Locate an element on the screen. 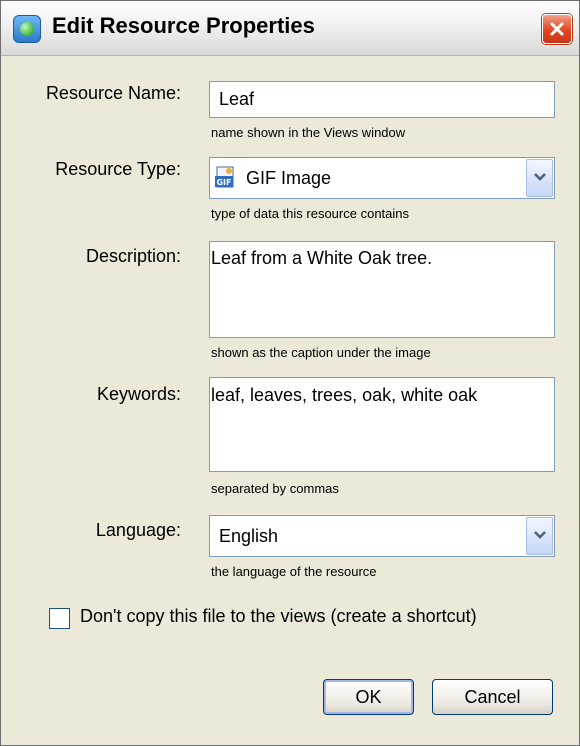 This screenshot has height=746, width=580. keywords-label: Keywords: is located at coordinates (138, 394).